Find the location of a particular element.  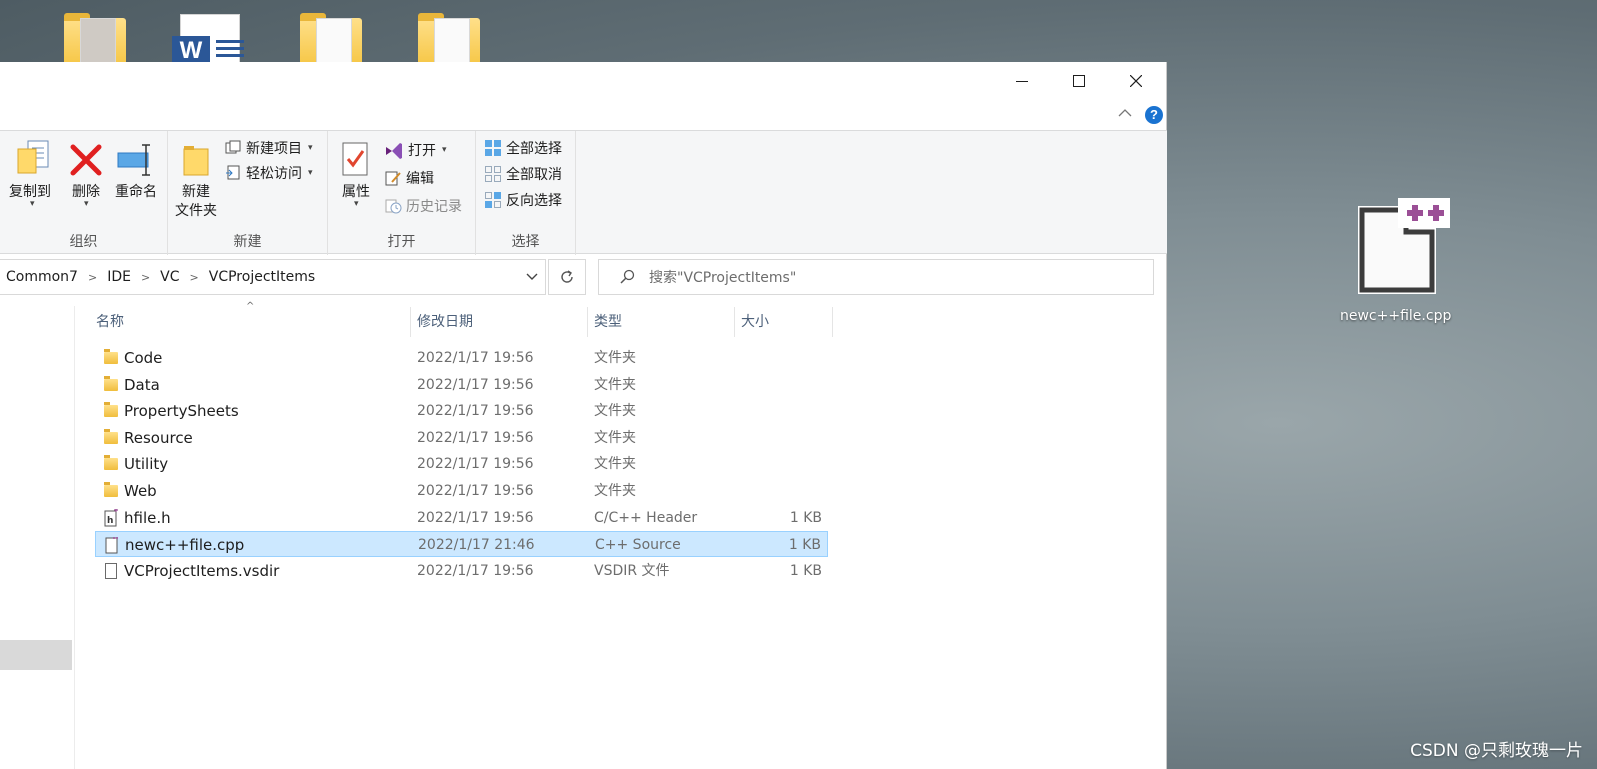

breadcrumb-ide: IDE is located at coordinates (119, 277).